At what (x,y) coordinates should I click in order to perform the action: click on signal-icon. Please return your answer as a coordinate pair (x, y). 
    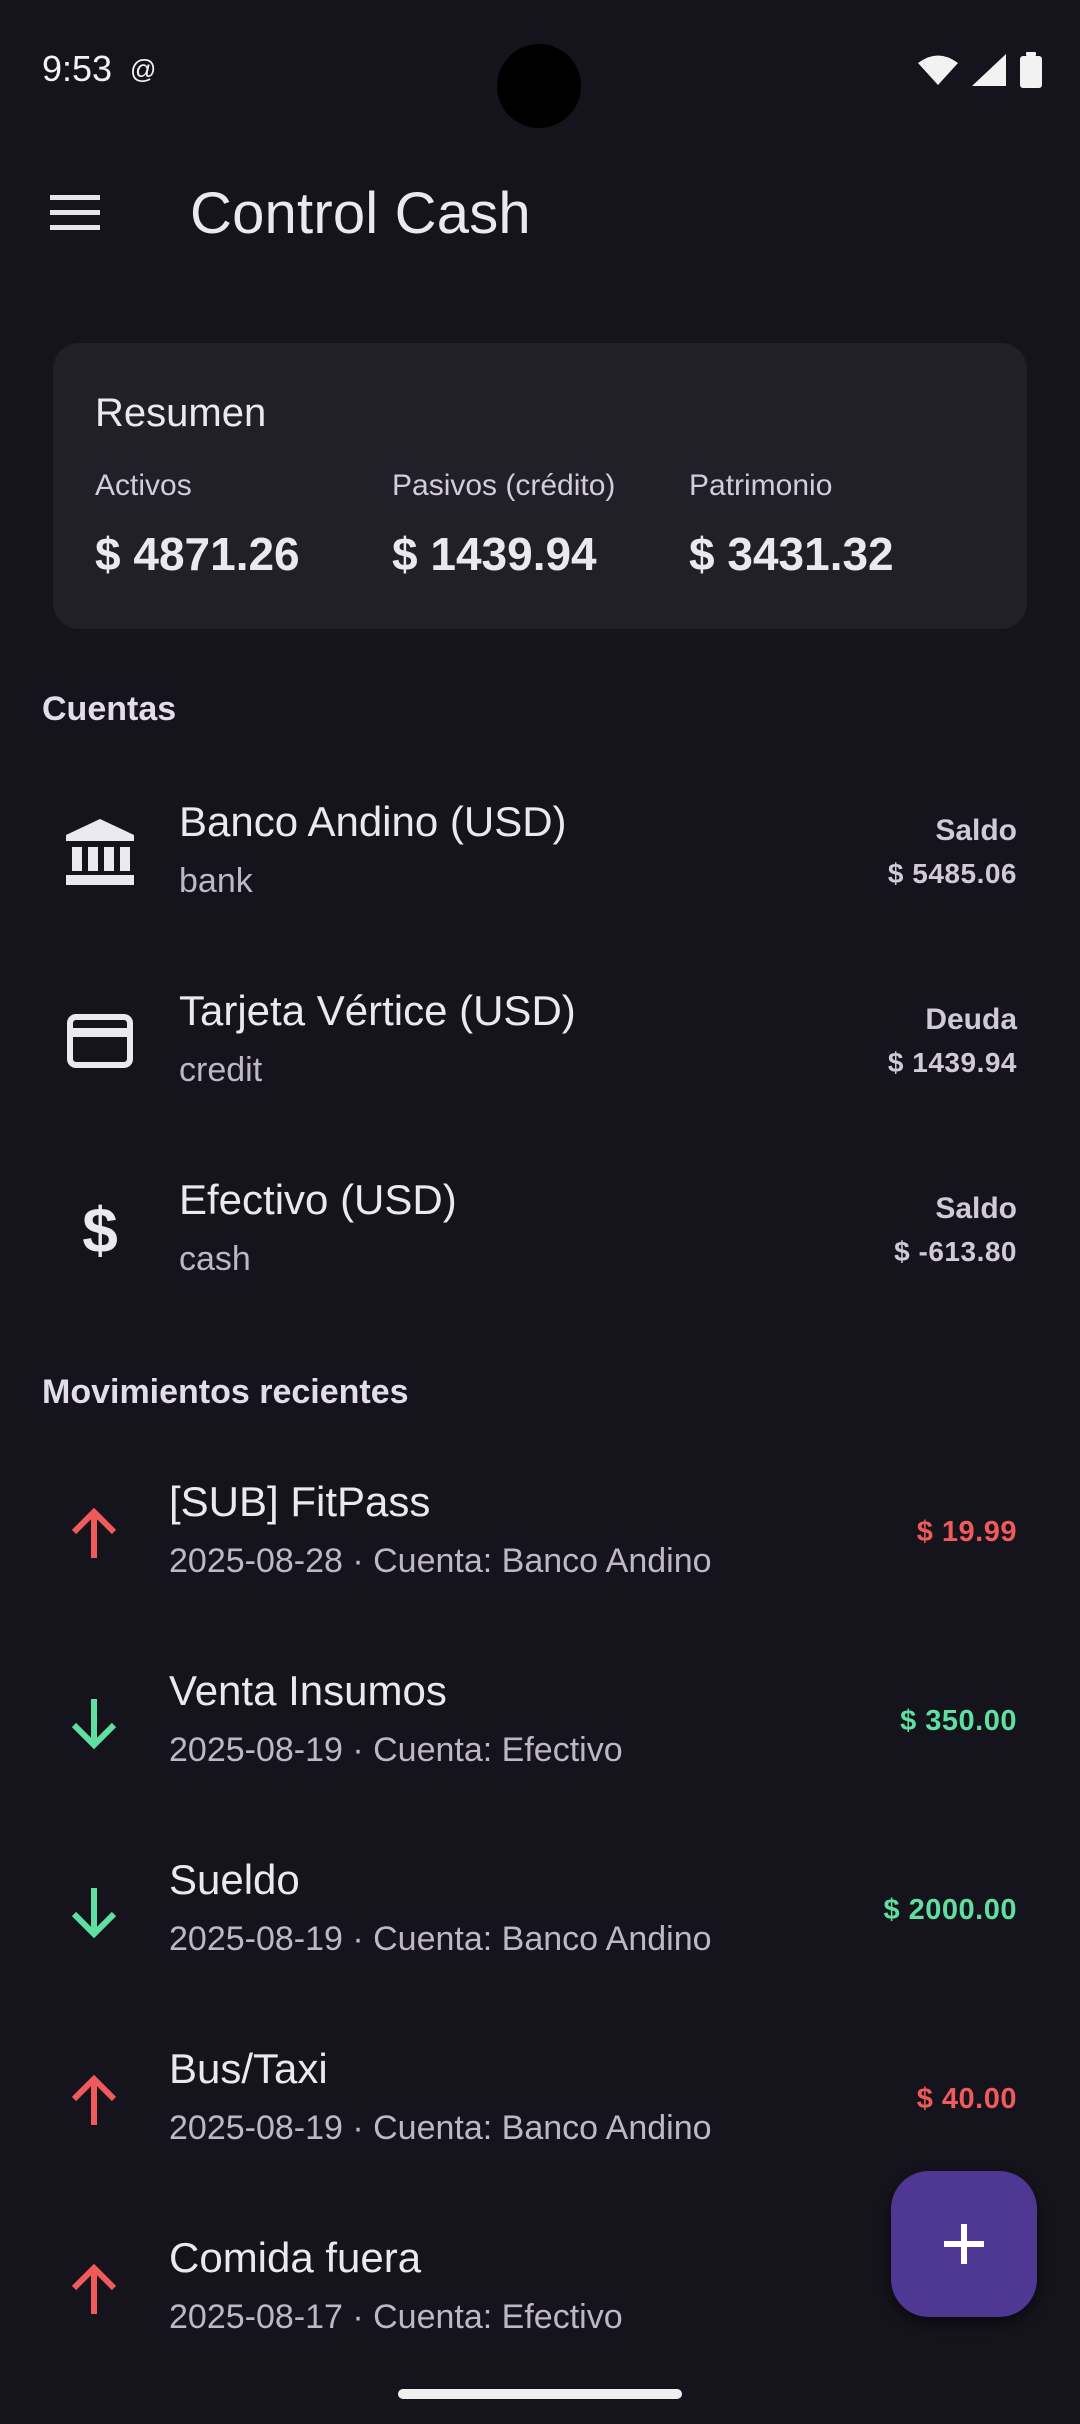
    Looking at the image, I should click on (989, 70).